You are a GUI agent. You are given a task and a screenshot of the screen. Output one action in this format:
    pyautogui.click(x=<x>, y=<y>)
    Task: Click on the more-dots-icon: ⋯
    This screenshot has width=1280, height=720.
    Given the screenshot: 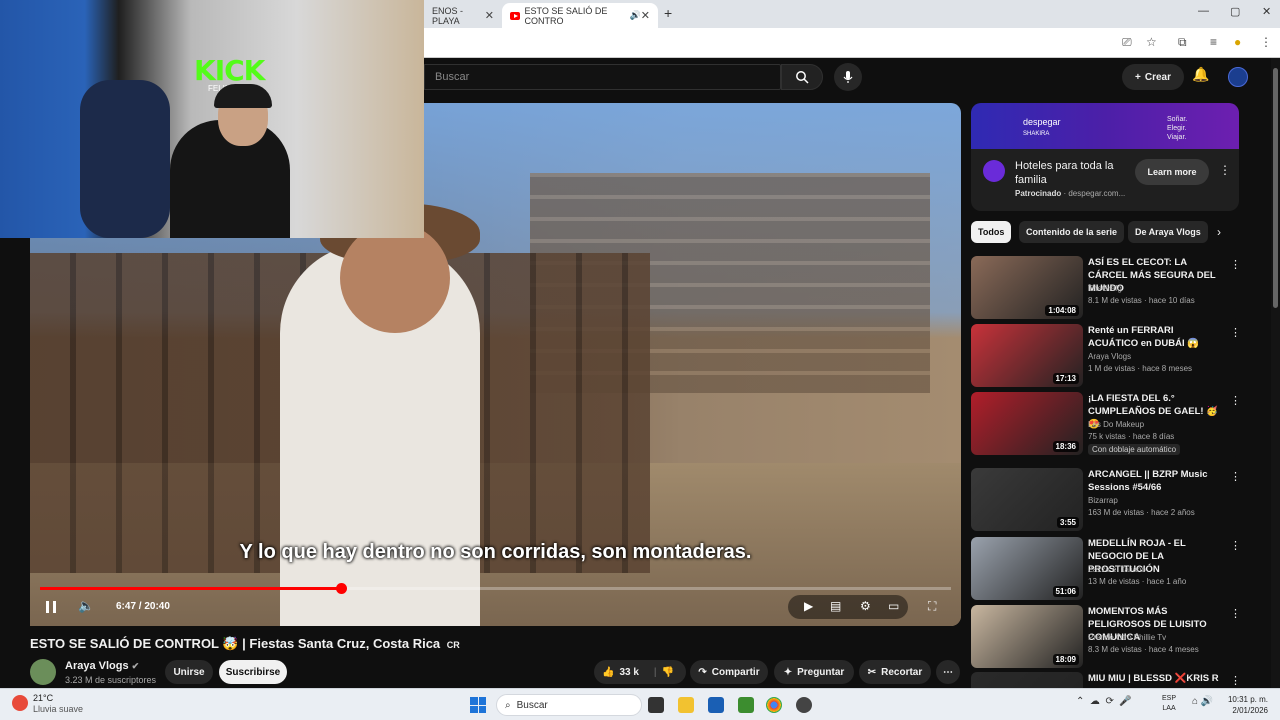 What is the action you would take?
    pyautogui.click(x=948, y=672)
    